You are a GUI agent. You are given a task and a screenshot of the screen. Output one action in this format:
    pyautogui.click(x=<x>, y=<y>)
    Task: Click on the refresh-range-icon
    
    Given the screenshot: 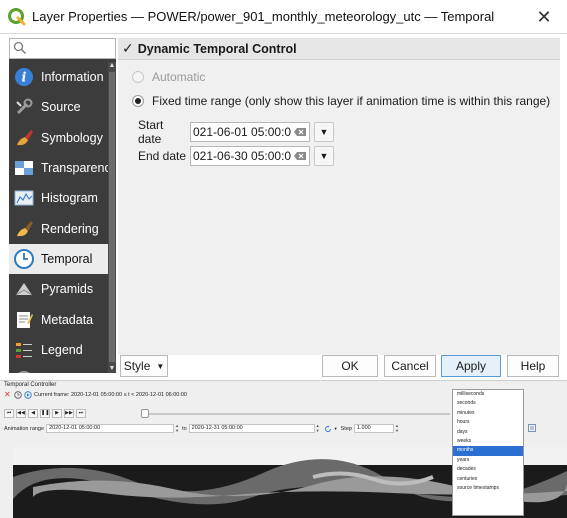 What is the action you would take?
    pyautogui.click(x=328, y=429)
    